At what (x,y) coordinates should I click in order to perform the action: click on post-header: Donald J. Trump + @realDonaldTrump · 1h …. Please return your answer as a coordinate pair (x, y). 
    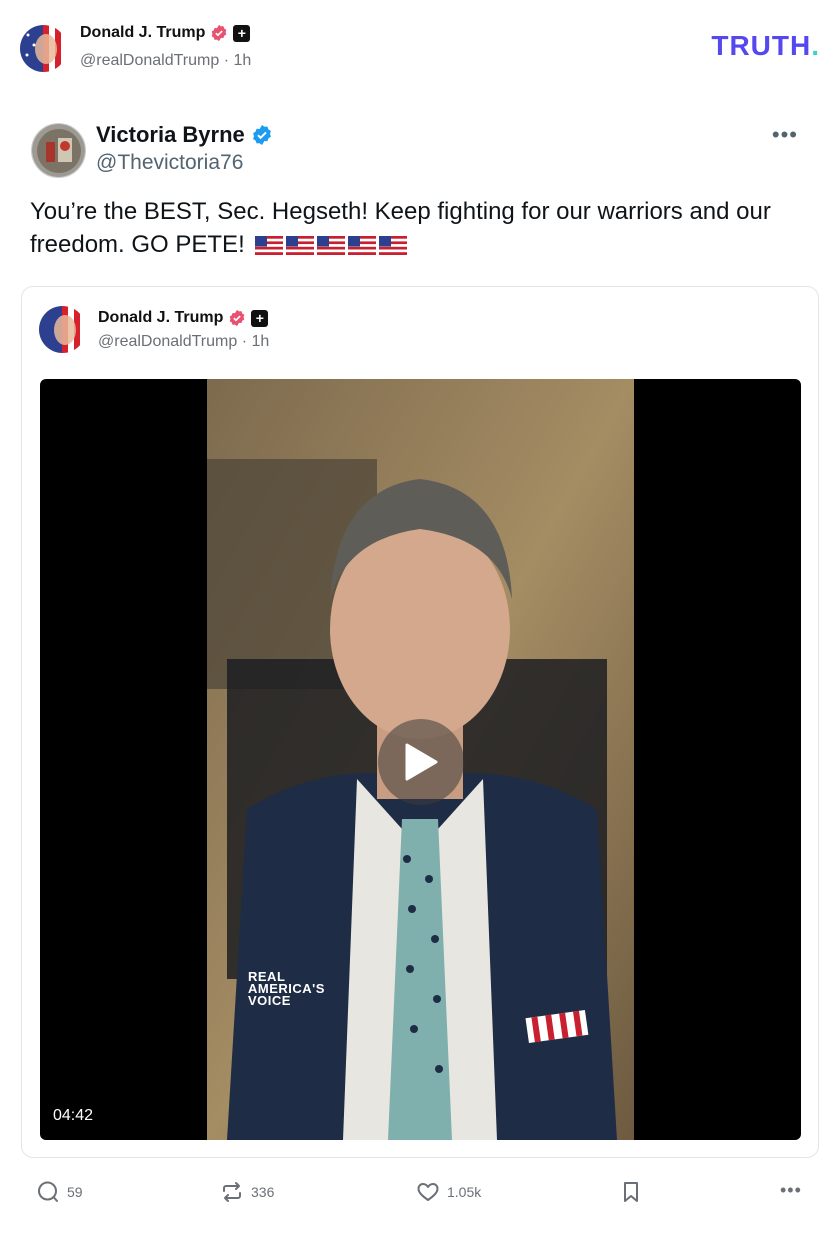
    Looking at the image, I should click on (420, 45).